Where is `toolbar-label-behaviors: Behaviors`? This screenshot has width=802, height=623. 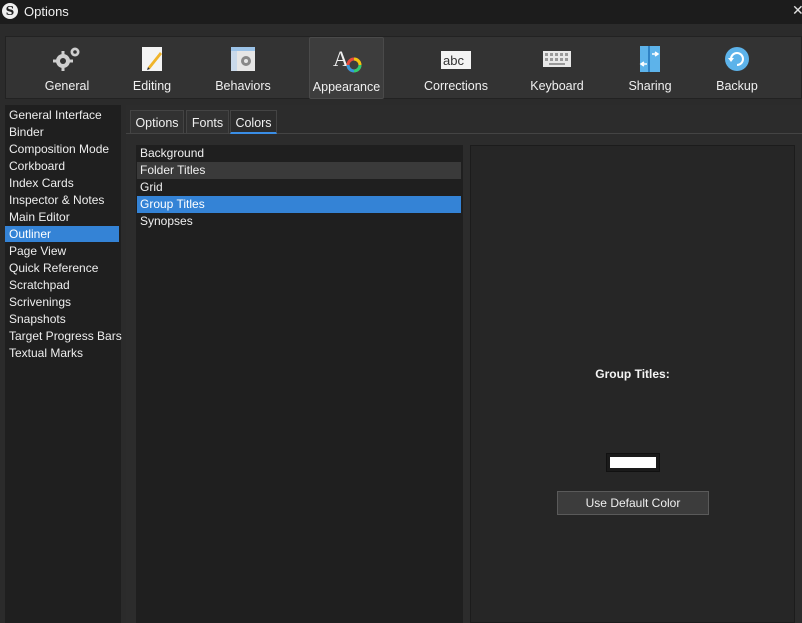
toolbar-label-behaviors: Behaviors is located at coordinates (243, 86).